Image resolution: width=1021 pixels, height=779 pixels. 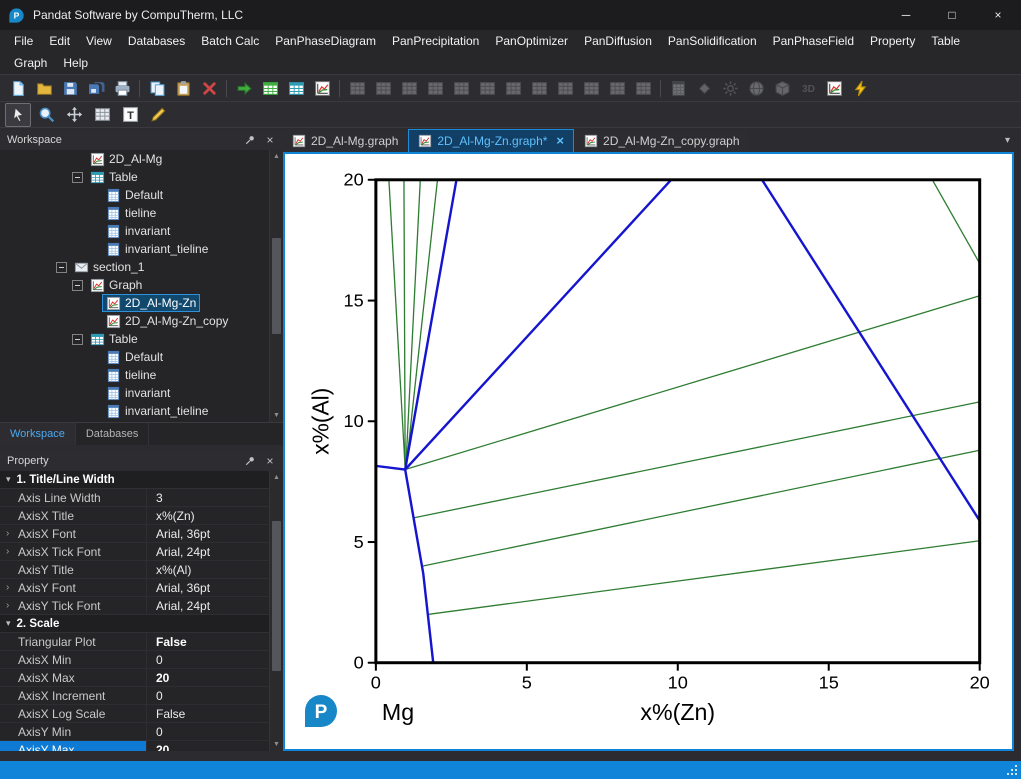 I want to click on property-row-triangular-plot: Triangular Plot False, so click(x=141, y=642).